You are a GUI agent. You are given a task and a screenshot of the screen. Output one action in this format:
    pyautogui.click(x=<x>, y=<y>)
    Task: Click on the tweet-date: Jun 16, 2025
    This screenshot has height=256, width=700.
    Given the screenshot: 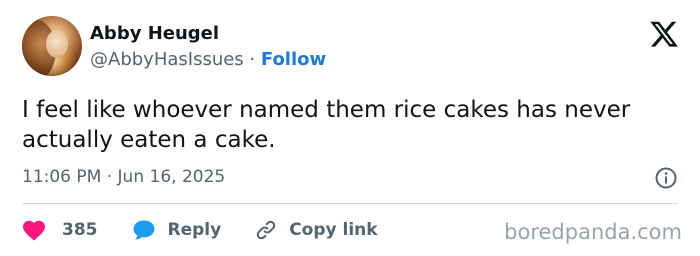 What is the action you would take?
    pyautogui.click(x=171, y=177)
    